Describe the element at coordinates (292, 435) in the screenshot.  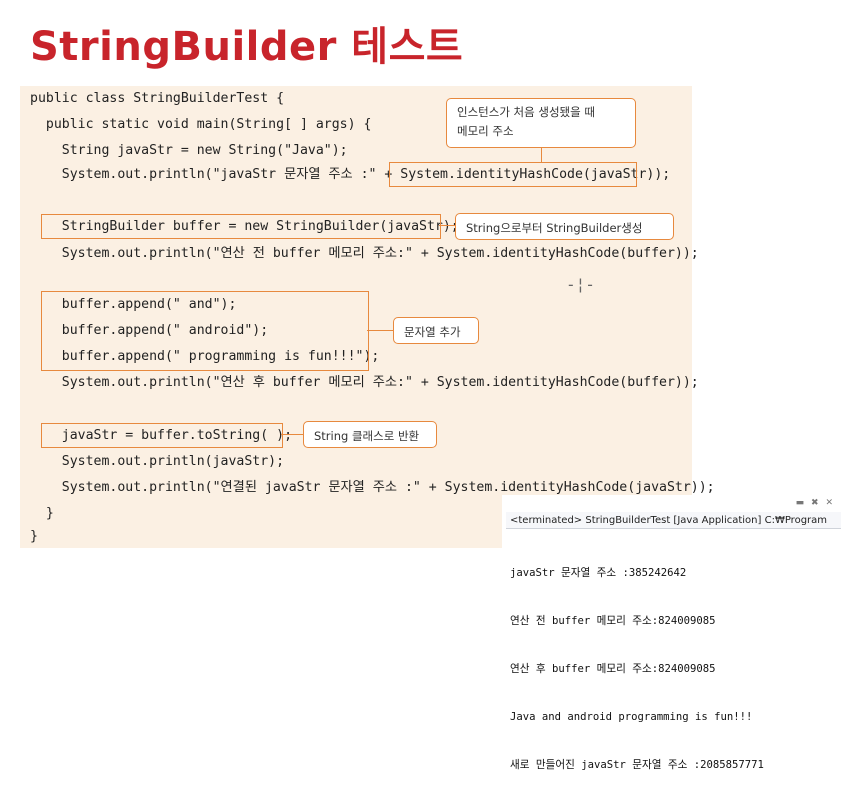
I see `connector-to-string` at that location.